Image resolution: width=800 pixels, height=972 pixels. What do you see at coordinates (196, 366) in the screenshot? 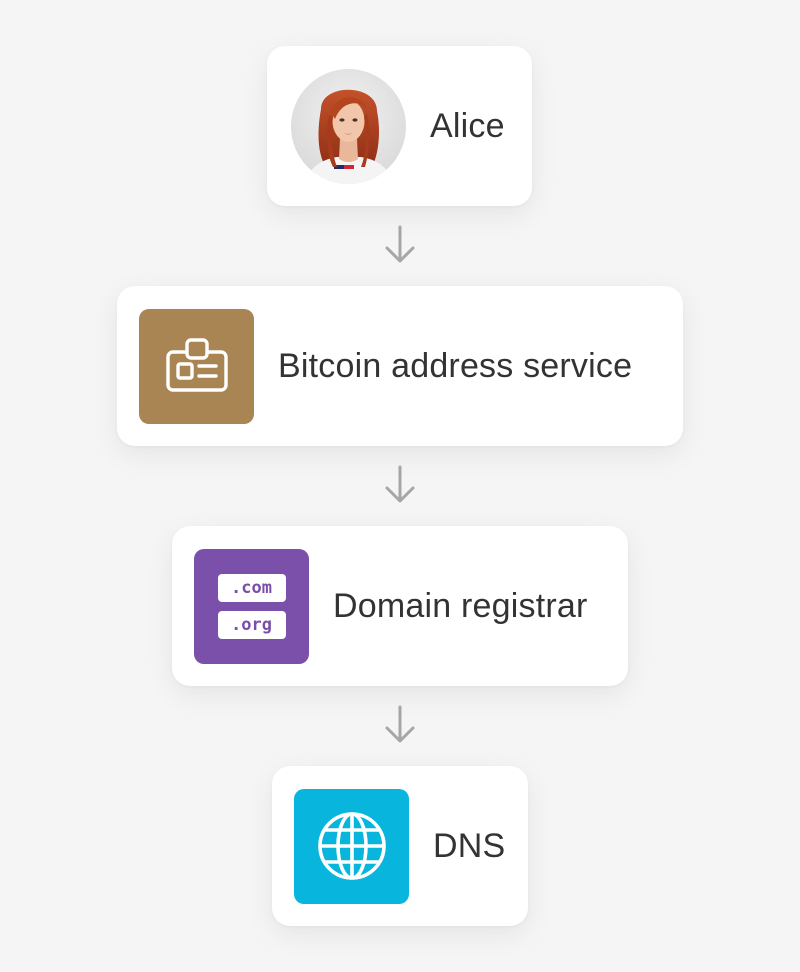
I see `id-badge-icon` at bounding box center [196, 366].